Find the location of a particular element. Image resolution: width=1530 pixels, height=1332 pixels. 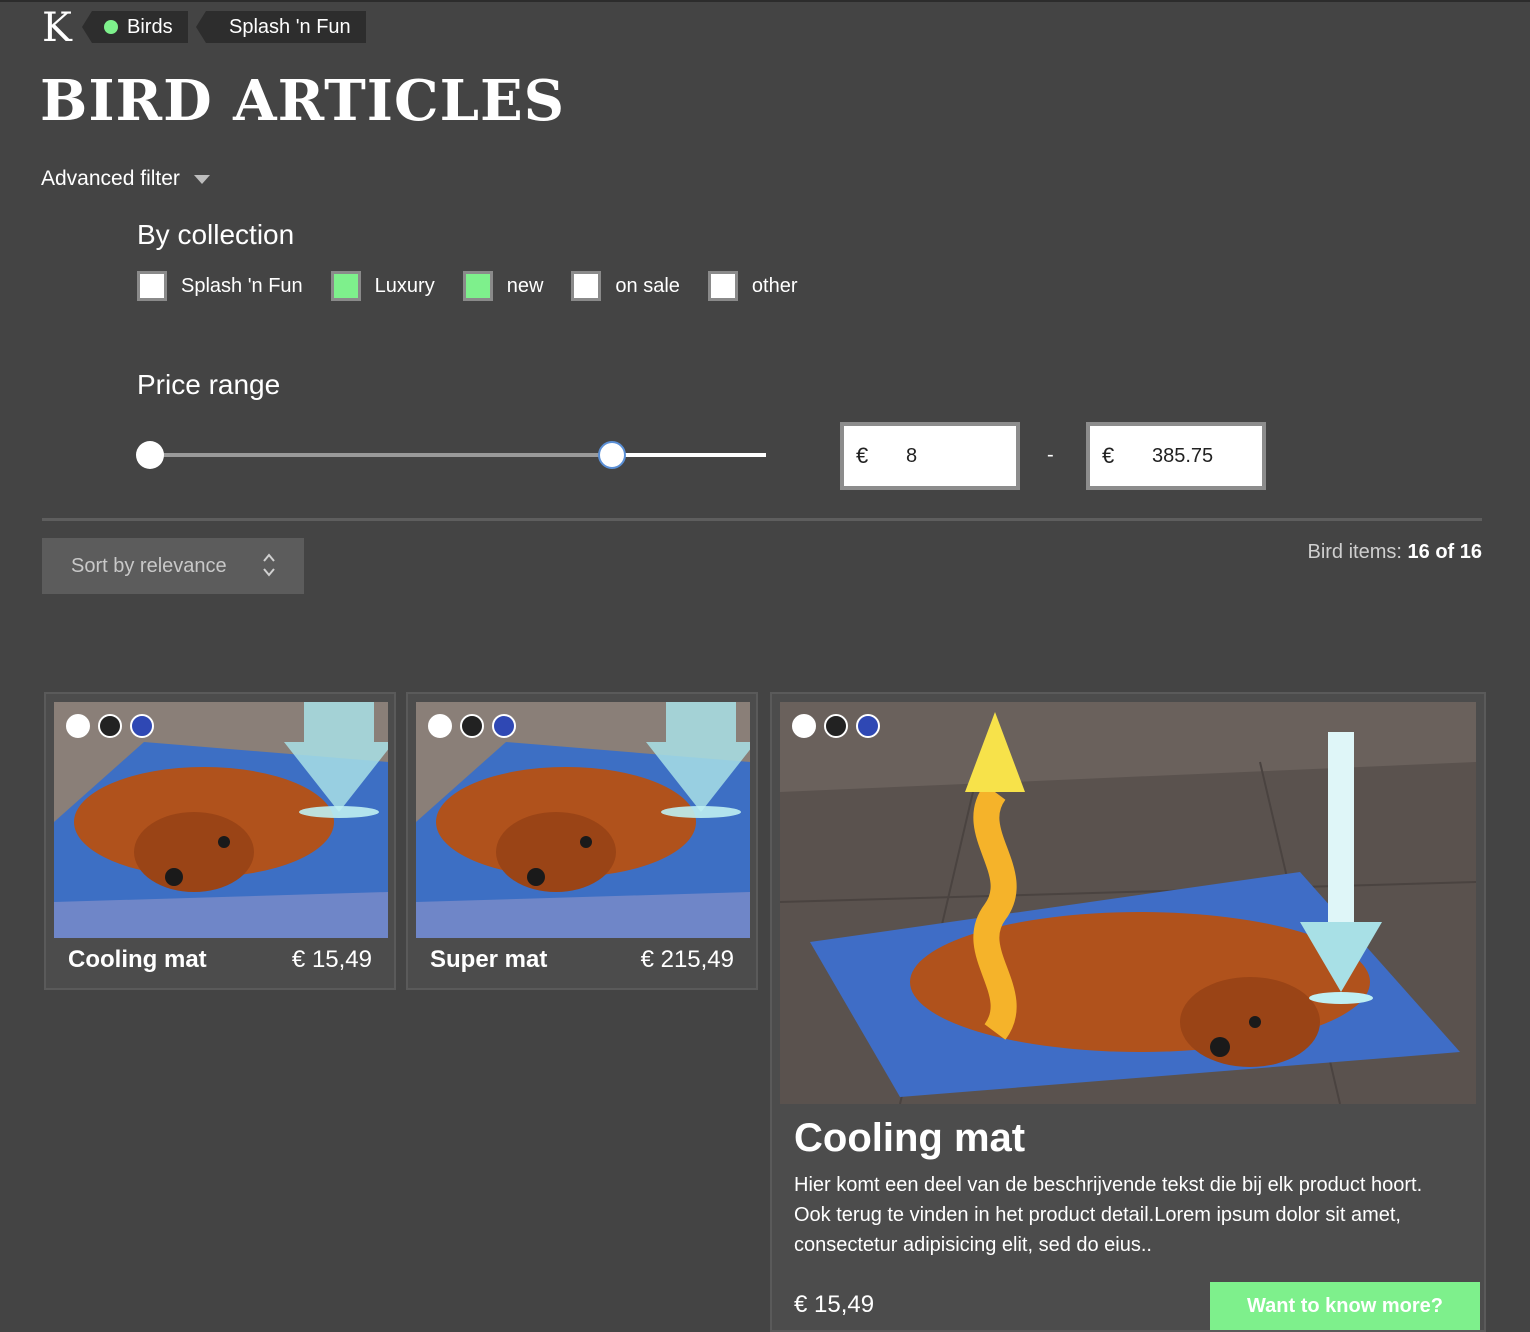

breadcrumb-splash-n-fun: Splash 'n Fun is located at coordinates (281, 27).